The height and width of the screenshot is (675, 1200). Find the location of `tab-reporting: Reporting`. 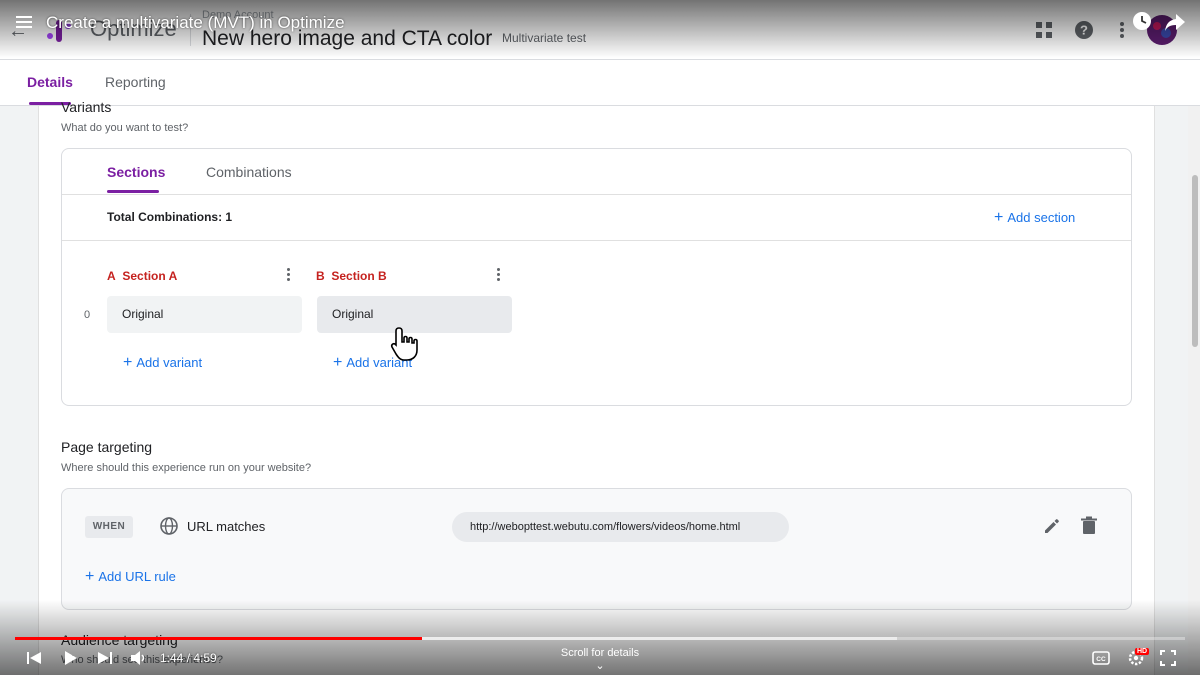

tab-reporting: Reporting is located at coordinates (135, 82).